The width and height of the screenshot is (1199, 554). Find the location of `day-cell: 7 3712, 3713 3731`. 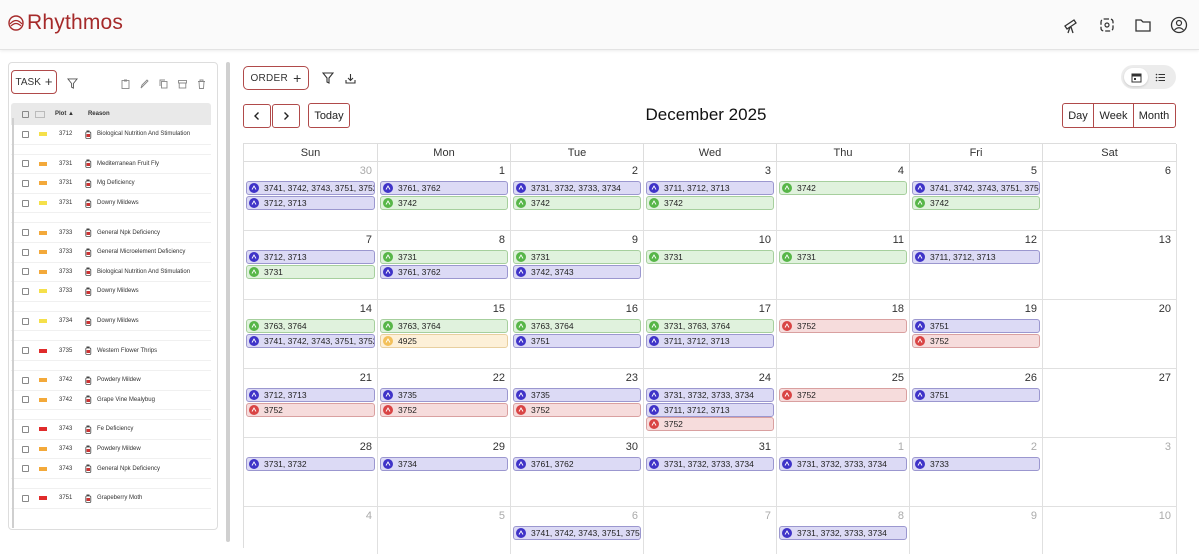

day-cell: 7 3712, 3713 3731 is located at coordinates (311, 265).